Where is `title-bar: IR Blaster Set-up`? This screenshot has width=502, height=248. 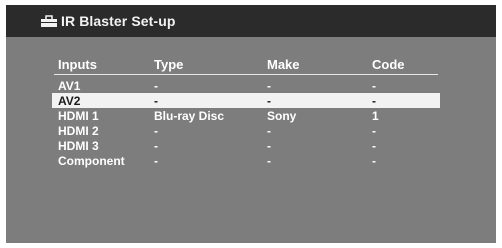 title-bar: IR Blaster Set-up is located at coordinates (251, 21).